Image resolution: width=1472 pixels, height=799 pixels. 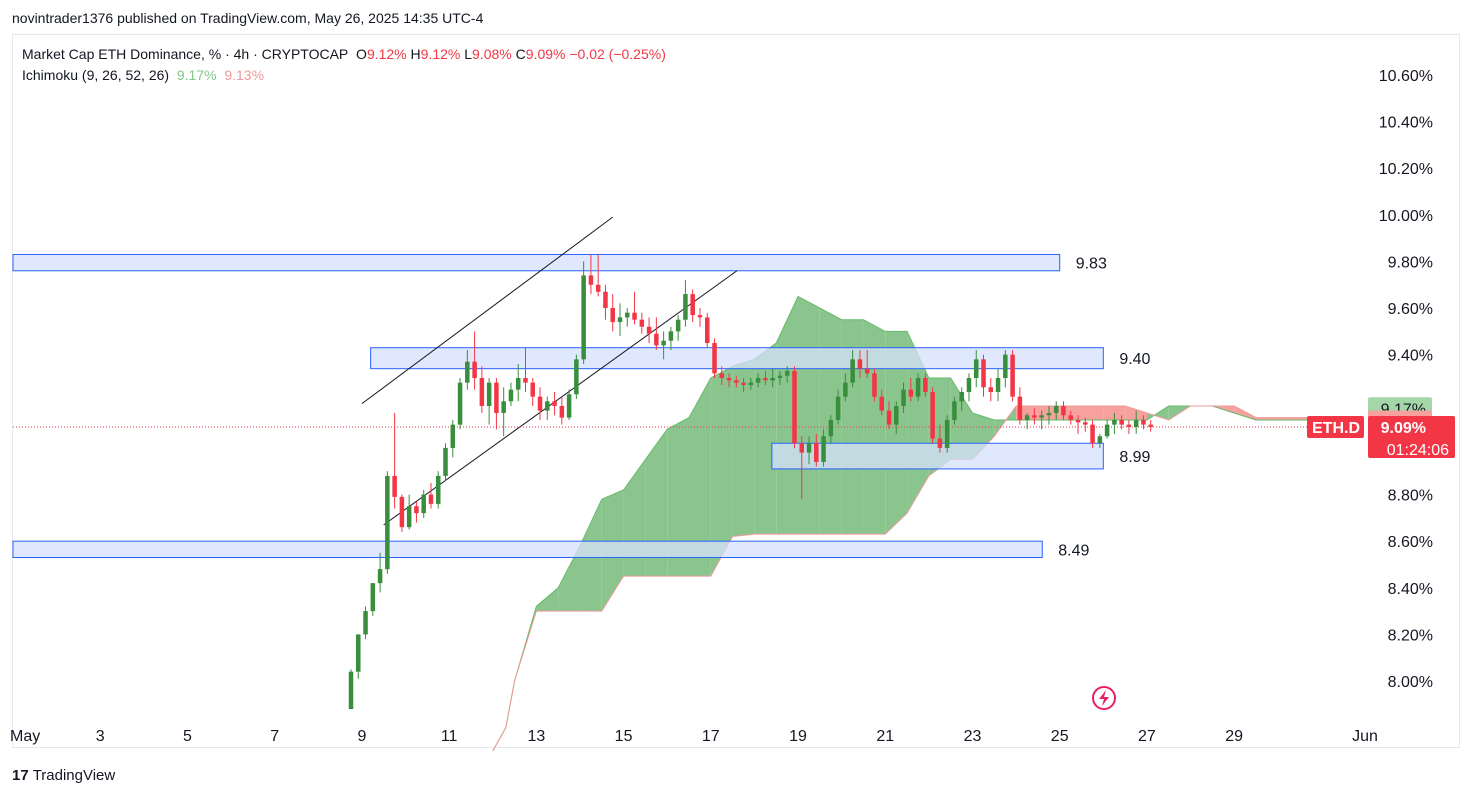 What do you see at coordinates (361, 736) in the screenshot?
I see `x-tick-label: 9` at bounding box center [361, 736].